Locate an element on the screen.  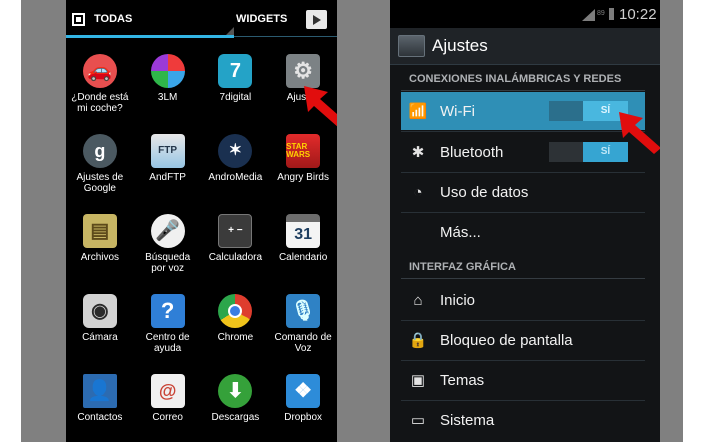
setting-row-bluetooth: ✱ Bluetooth SÍ is located at coordinates (523, 152).